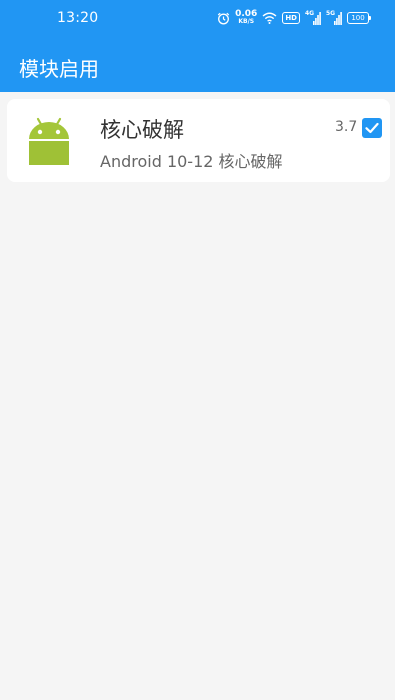  What do you see at coordinates (359, 18) in the screenshot?
I see `battery-icon: 100` at bounding box center [359, 18].